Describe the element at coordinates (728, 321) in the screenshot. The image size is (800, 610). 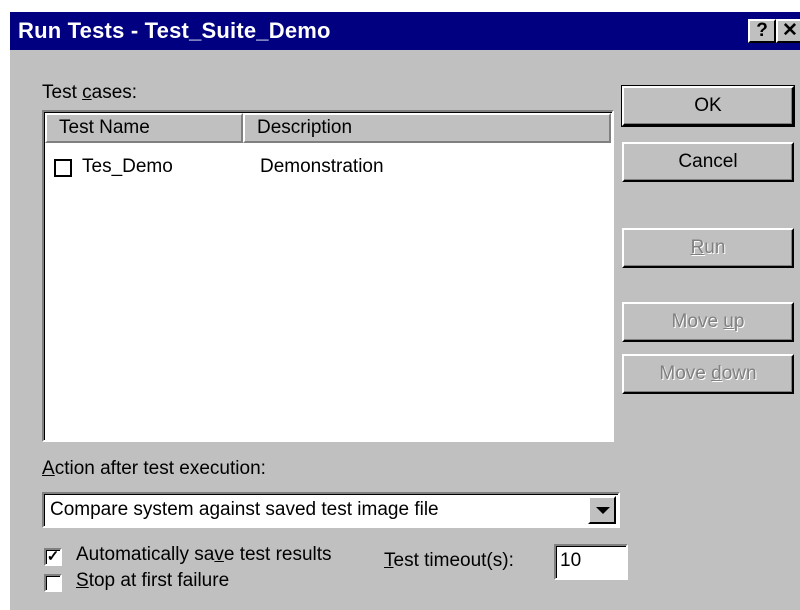
I see `accel: u` at that location.